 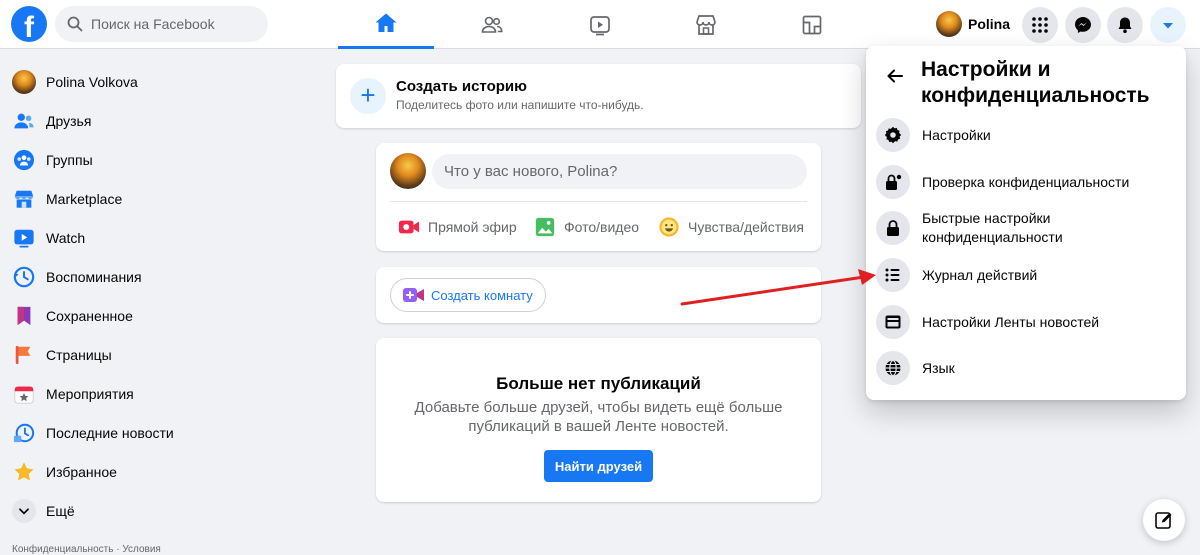 I want to click on search-icon, so click(x=75, y=24).